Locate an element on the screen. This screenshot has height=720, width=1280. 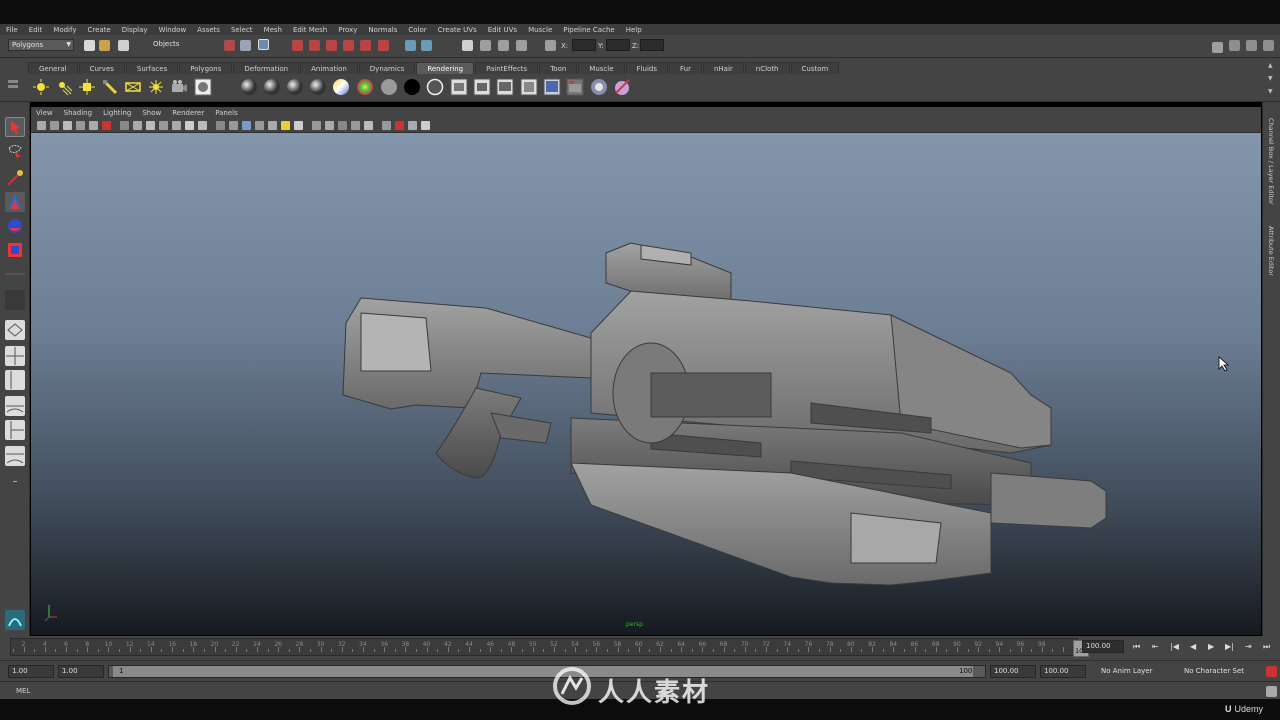
new-scene-icon is located at coordinates (89, 45).